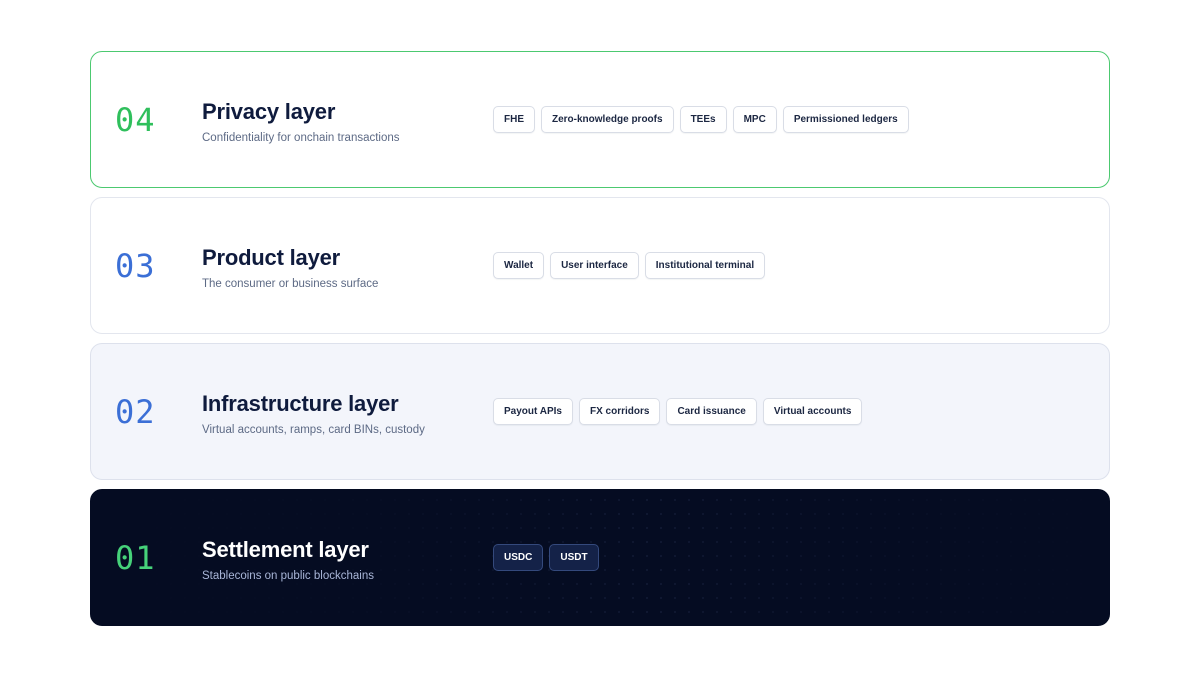 This screenshot has height=675, width=1200. I want to click on tag-zero-knowledge-proofs: Zero-knowledge proofs, so click(607, 119).